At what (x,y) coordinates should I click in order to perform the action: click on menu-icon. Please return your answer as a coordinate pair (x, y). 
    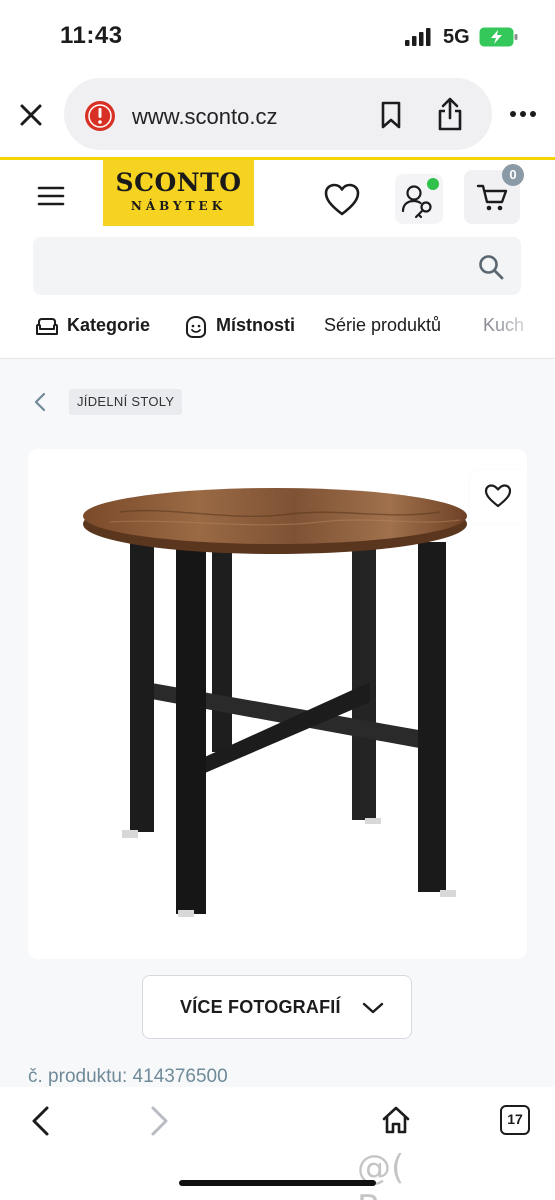
    Looking at the image, I should click on (51, 196).